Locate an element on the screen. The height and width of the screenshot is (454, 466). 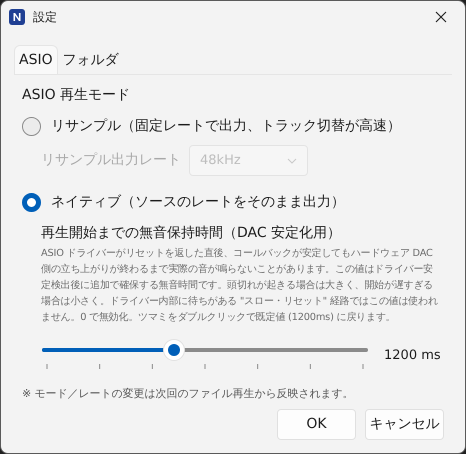
radio-option: リサンプル（固定レートで出力、トラック切替が高速） is located at coordinates (233, 126).